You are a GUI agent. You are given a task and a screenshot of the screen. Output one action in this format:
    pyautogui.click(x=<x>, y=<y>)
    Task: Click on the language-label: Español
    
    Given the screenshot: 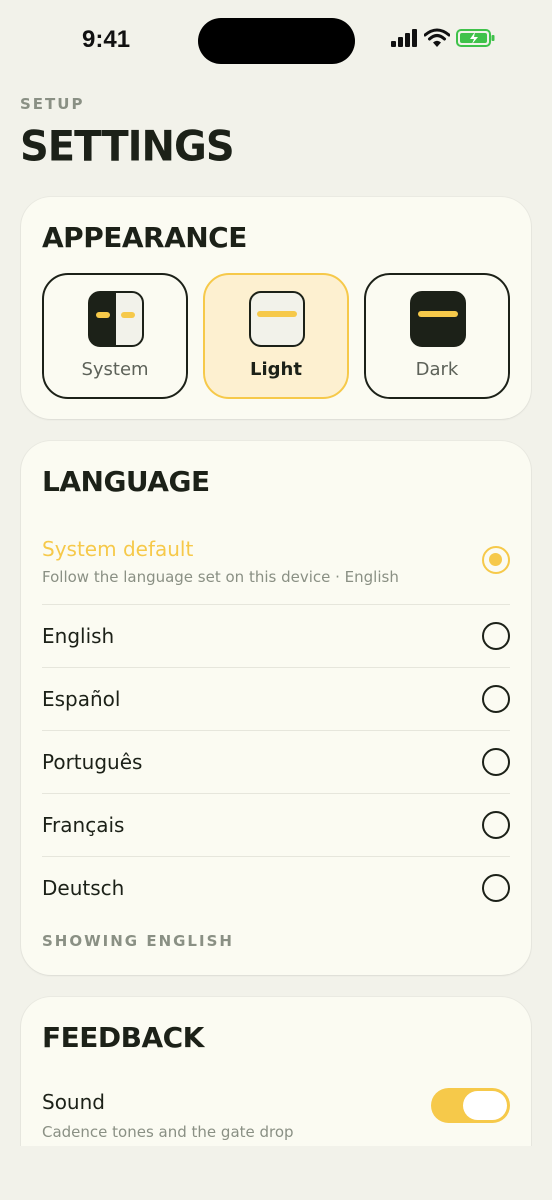 What is the action you would take?
    pyautogui.click(x=81, y=699)
    